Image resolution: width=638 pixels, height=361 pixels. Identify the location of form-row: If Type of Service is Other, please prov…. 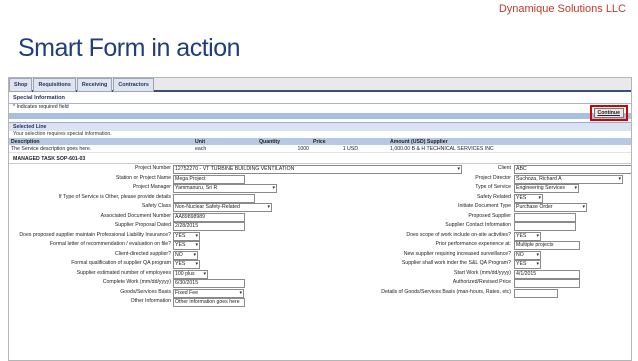
(320, 198).